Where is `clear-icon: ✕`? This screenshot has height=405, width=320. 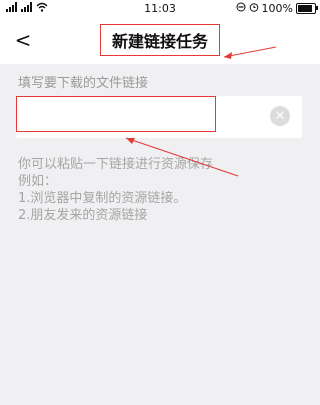
clear-icon: ✕ is located at coordinates (280, 116).